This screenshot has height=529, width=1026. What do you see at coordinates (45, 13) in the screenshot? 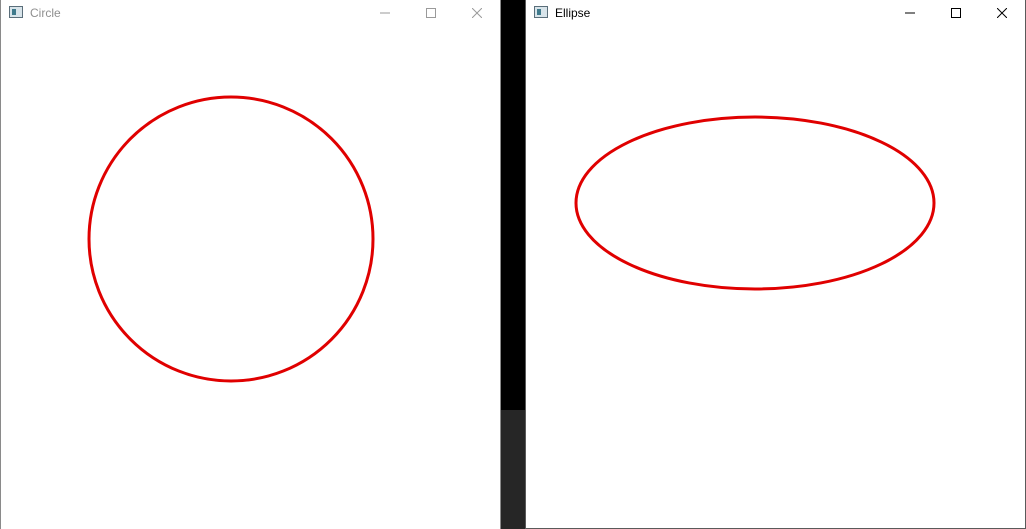
I see `circle-window-title: Circle` at bounding box center [45, 13].